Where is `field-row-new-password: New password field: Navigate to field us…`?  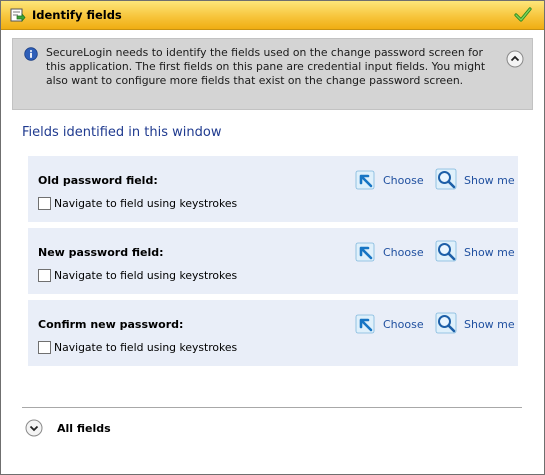 field-row-new-password: New password field: Navigate to field us… is located at coordinates (273, 261).